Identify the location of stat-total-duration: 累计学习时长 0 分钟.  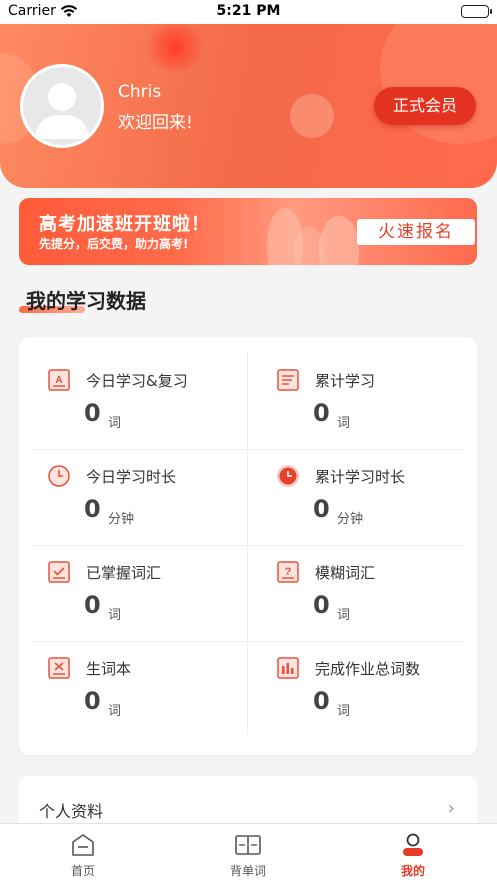
(355, 481).